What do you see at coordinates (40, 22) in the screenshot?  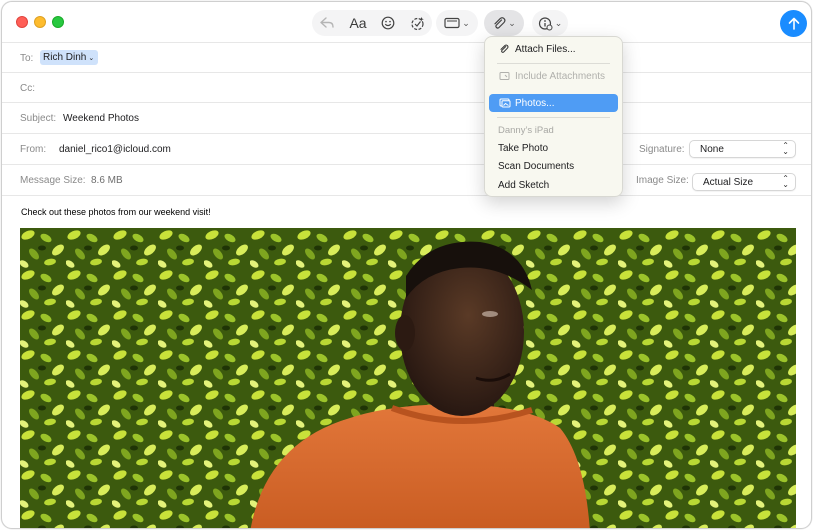 I see `minimize-window-button` at bounding box center [40, 22].